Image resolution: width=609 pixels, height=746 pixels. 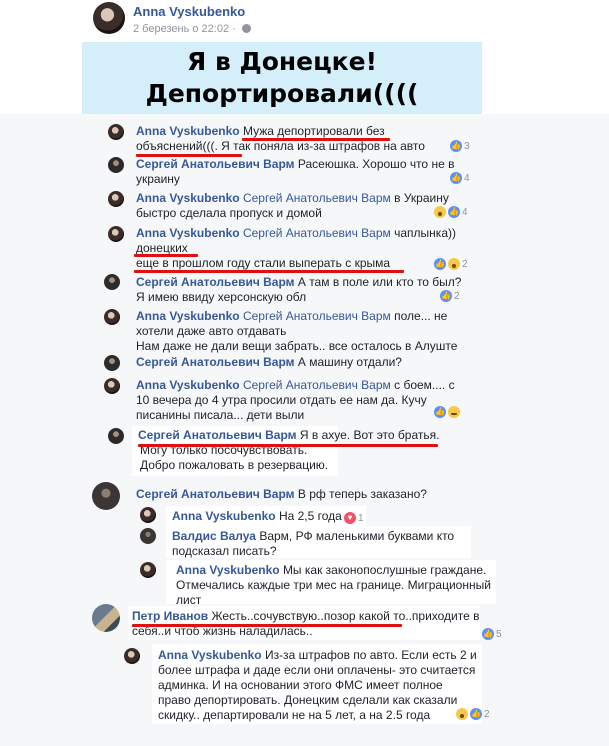 I want to click on comment-text: Расеюшка. Хорошо что не в, so click(x=376, y=164).